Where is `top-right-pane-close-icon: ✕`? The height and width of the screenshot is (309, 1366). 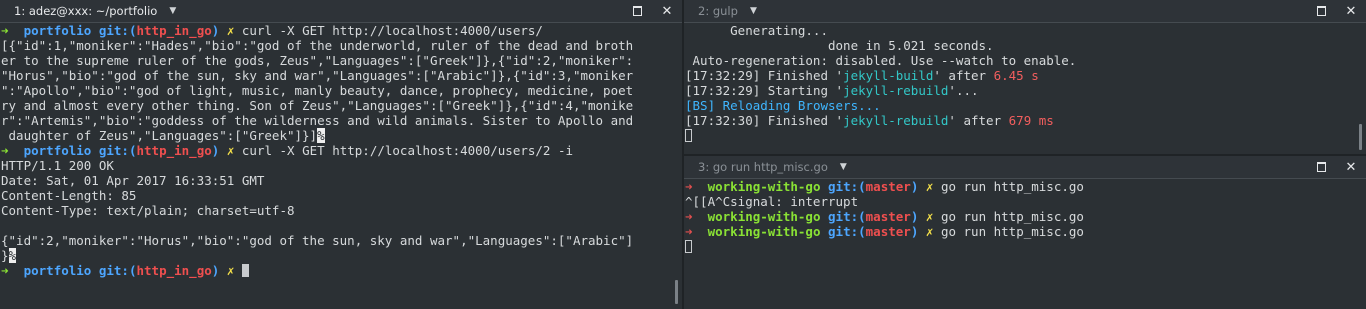 top-right-pane-close-icon: ✕ is located at coordinates (1351, 11).